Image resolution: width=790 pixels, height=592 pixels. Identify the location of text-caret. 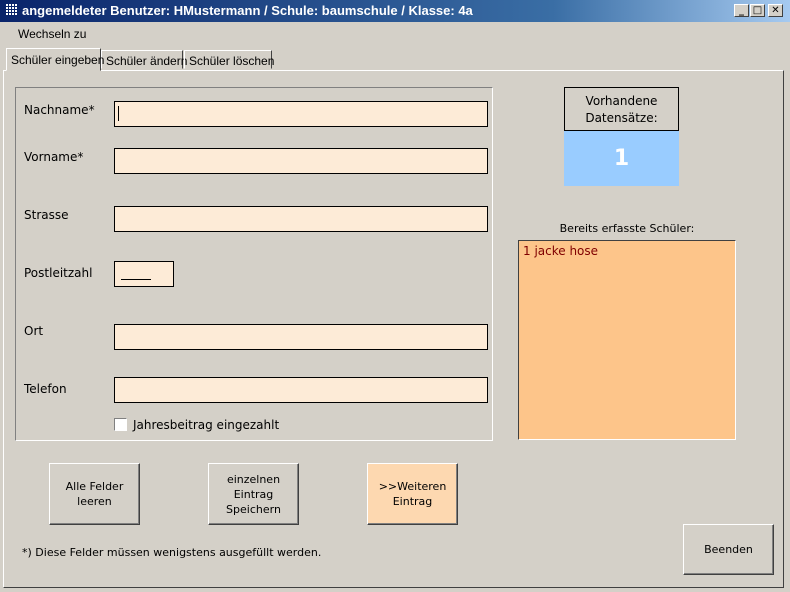
(118, 113).